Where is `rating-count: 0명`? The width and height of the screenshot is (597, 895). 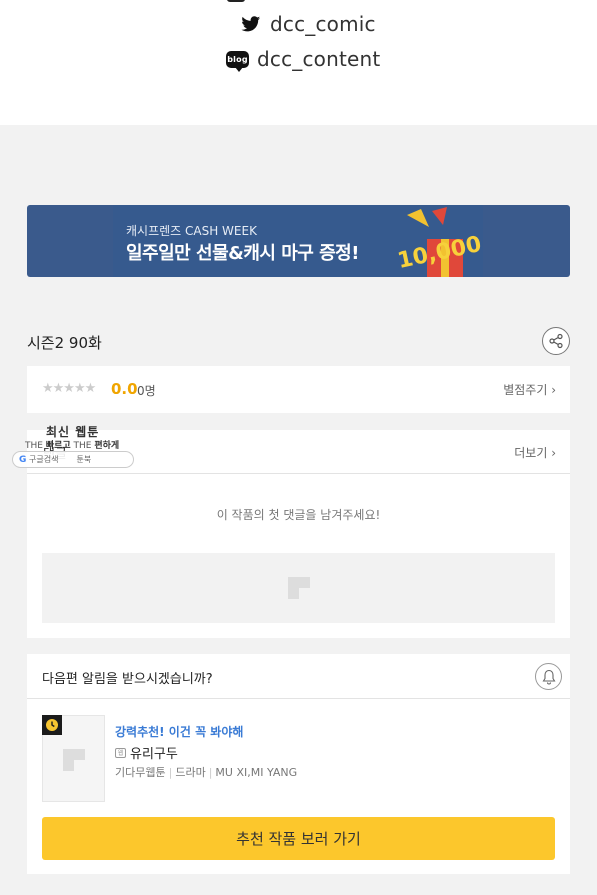 rating-count: 0명 is located at coordinates (146, 391).